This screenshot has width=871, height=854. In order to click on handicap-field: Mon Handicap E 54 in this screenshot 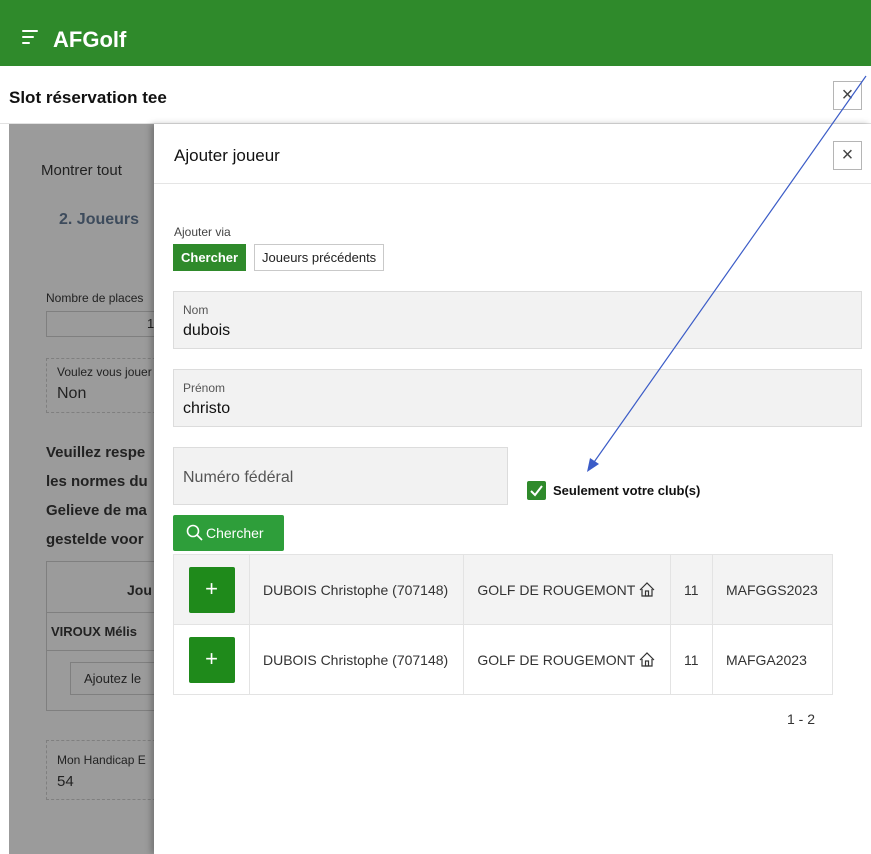, I will do `click(106, 770)`.